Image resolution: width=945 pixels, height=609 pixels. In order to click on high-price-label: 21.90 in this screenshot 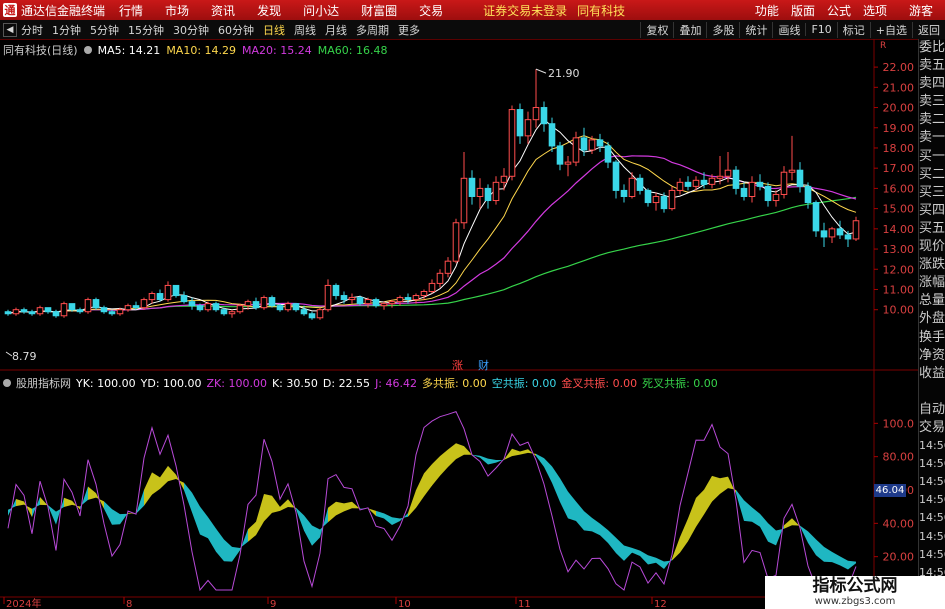, I will do `click(564, 73)`.